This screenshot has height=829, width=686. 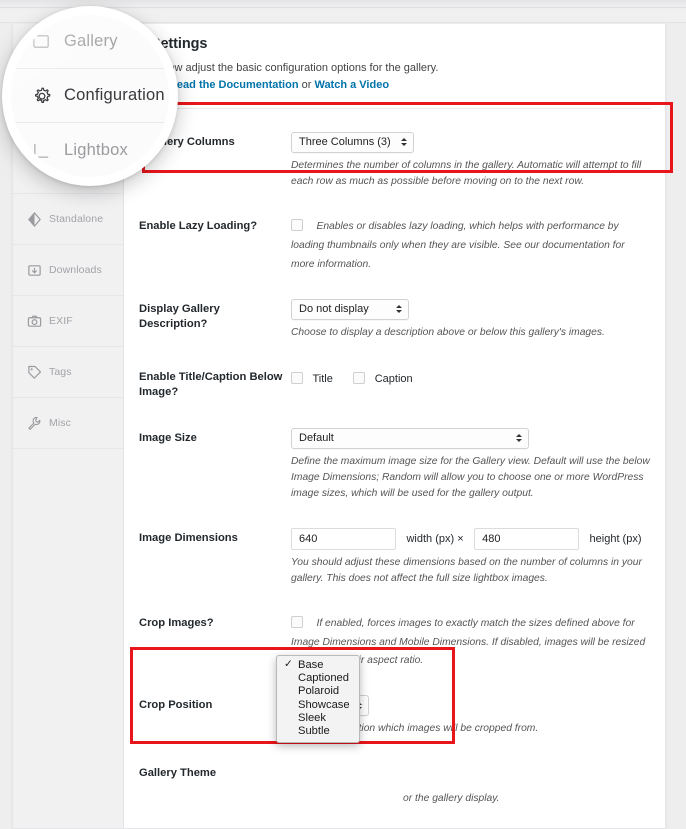 I want to click on images-icon, so click(x=42, y=42).